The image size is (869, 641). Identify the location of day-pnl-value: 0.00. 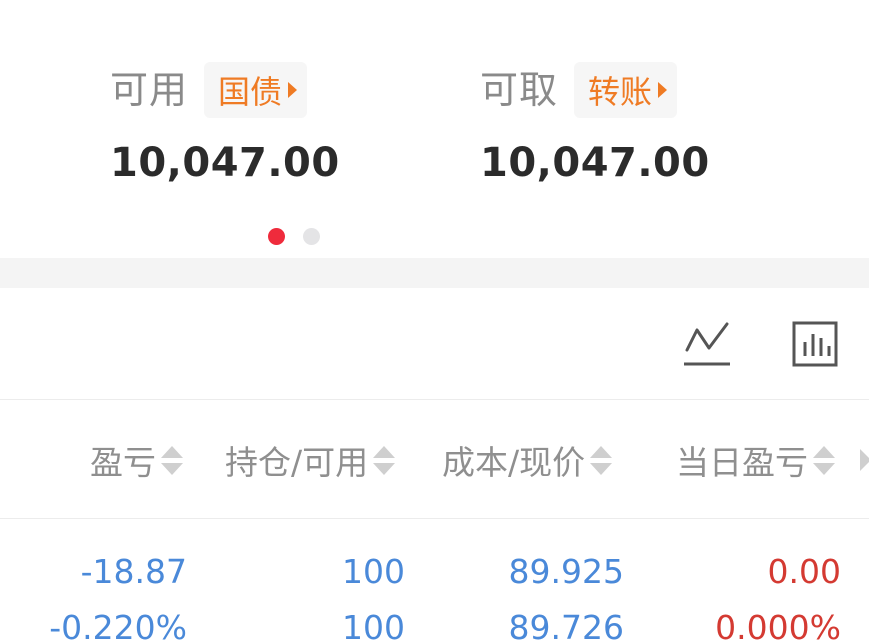
(804, 571).